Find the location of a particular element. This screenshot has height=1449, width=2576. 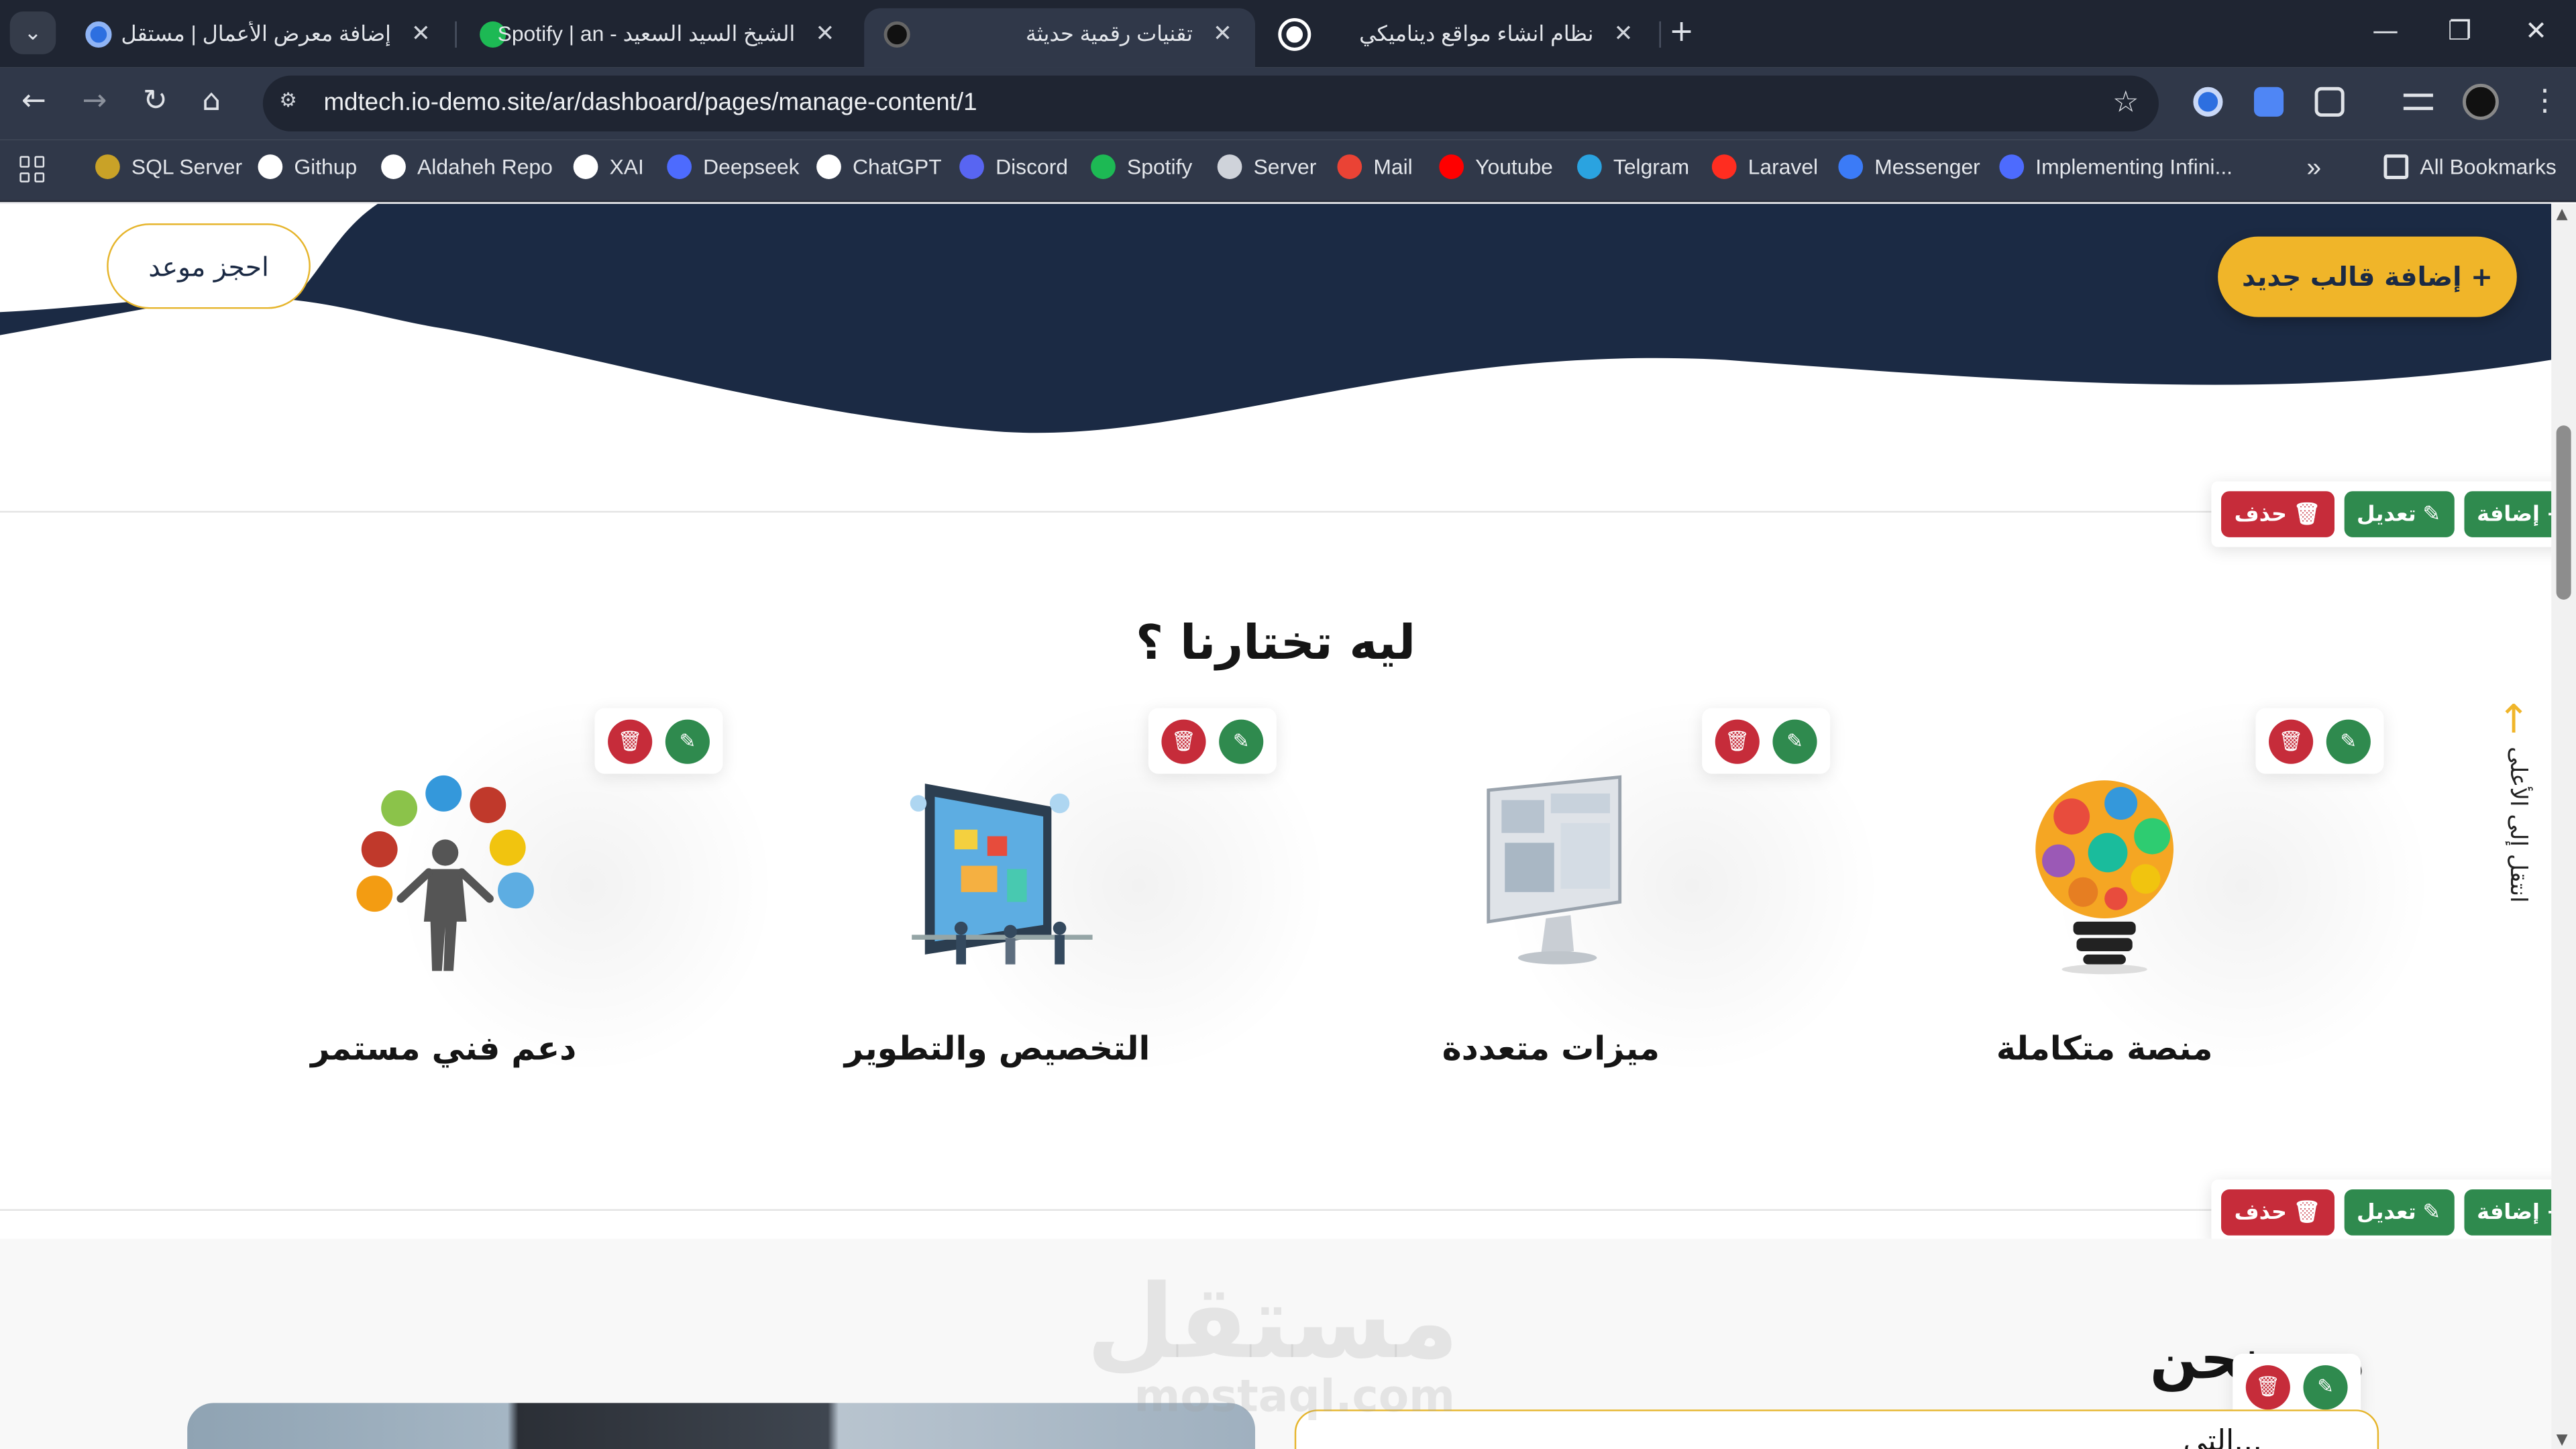

folder-icon is located at coordinates (2396, 166).